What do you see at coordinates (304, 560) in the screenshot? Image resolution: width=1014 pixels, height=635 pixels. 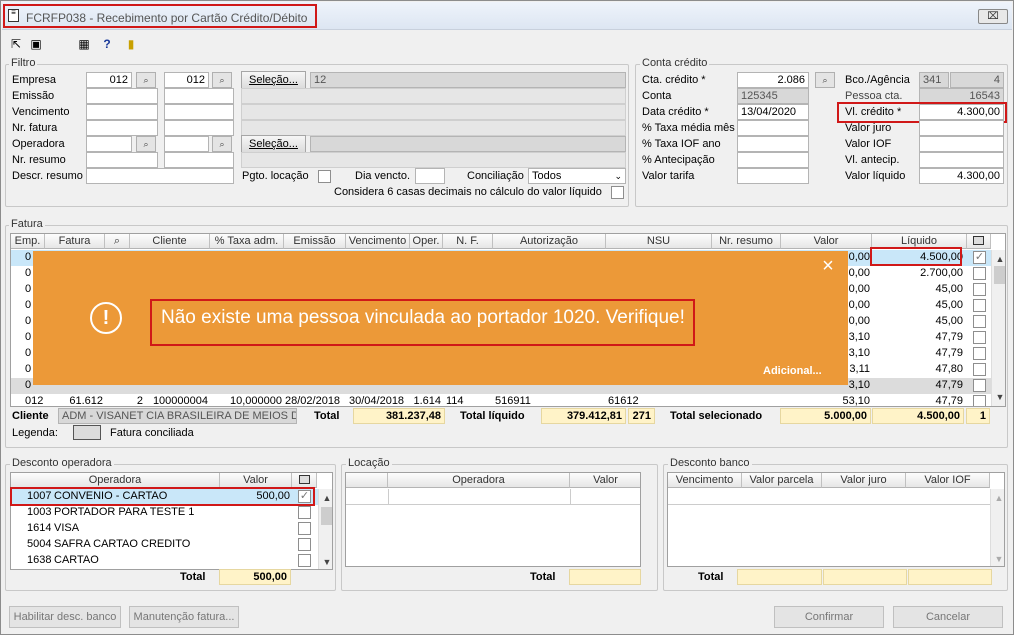 I see `op-row-5-checkbox` at bounding box center [304, 560].